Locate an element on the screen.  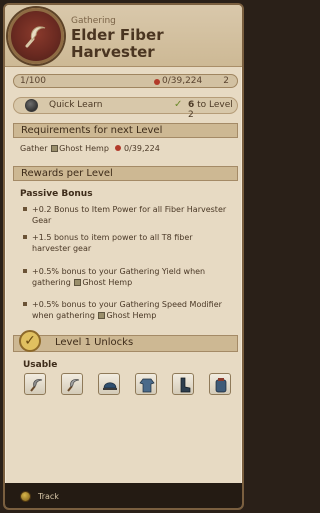
next-level: 2 is located at coordinates (226, 81).